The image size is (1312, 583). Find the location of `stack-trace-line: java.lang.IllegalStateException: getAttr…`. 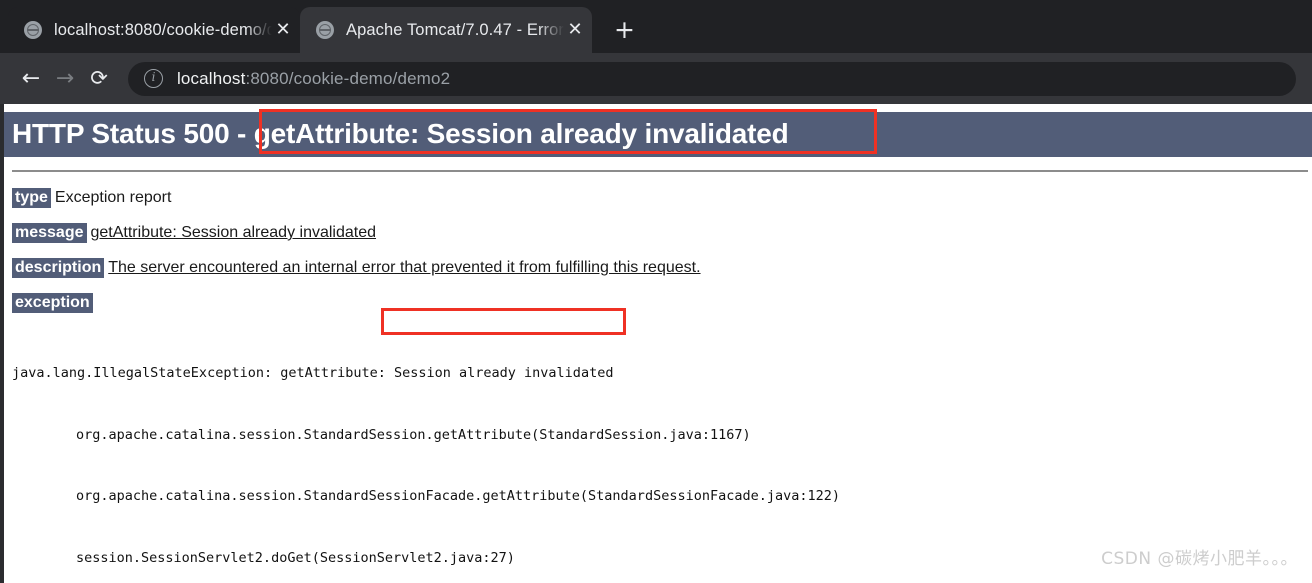

stack-trace-line: java.lang.IllegalStateException: getAttr… is located at coordinates (313, 373).